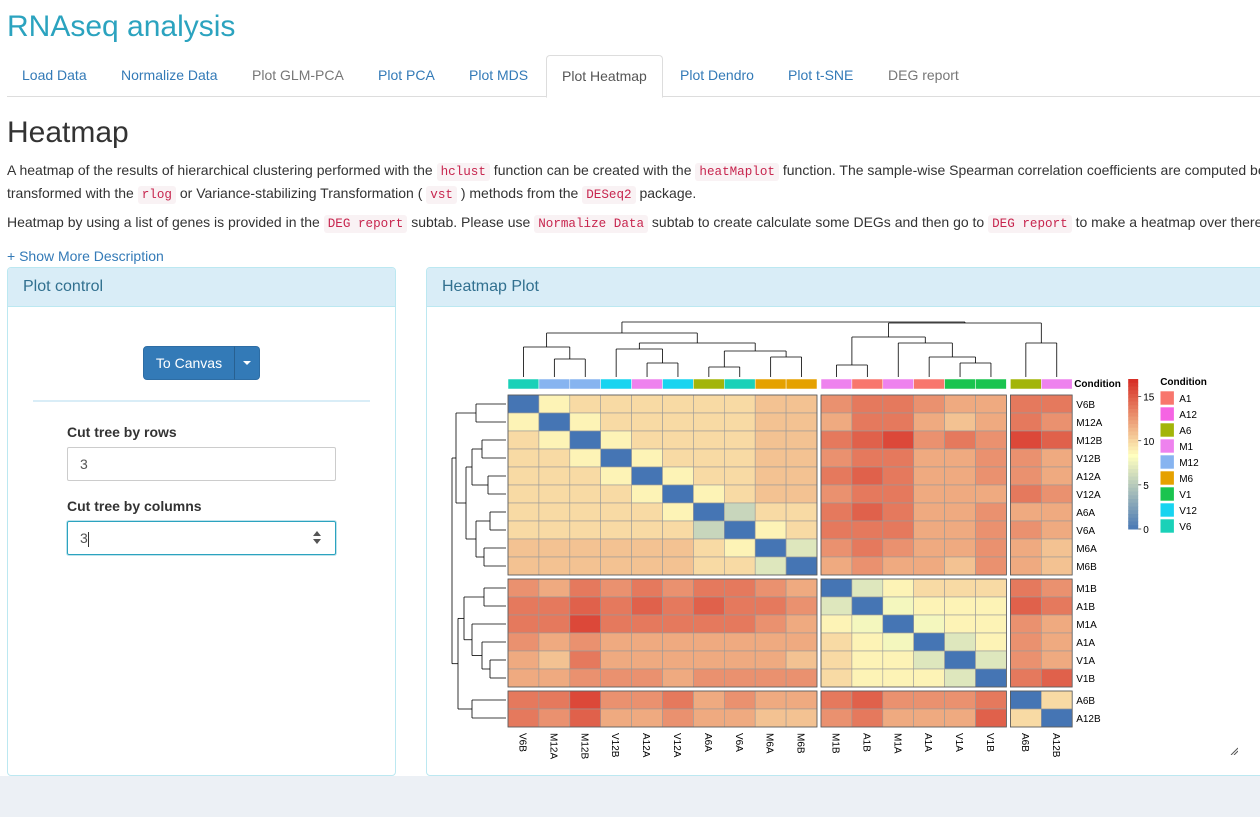 The height and width of the screenshot is (817, 1260). Describe the element at coordinates (406, 75) in the screenshot. I see `tab-plot-pca: Plot PCA` at that location.